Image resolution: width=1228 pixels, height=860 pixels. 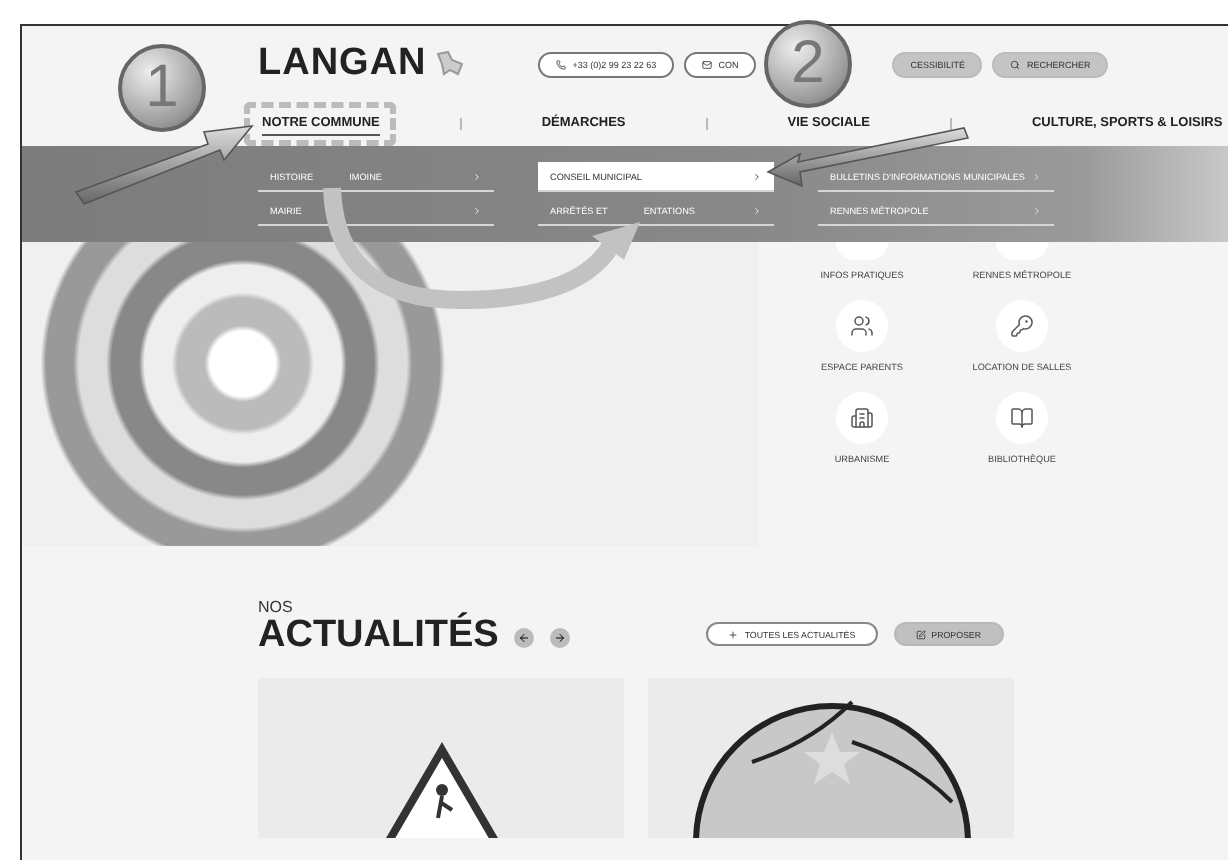 What do you see at coordinates (808, 64) in the screenshot?
I see `step-number-badge: 2` at bounding box center [808, 64].